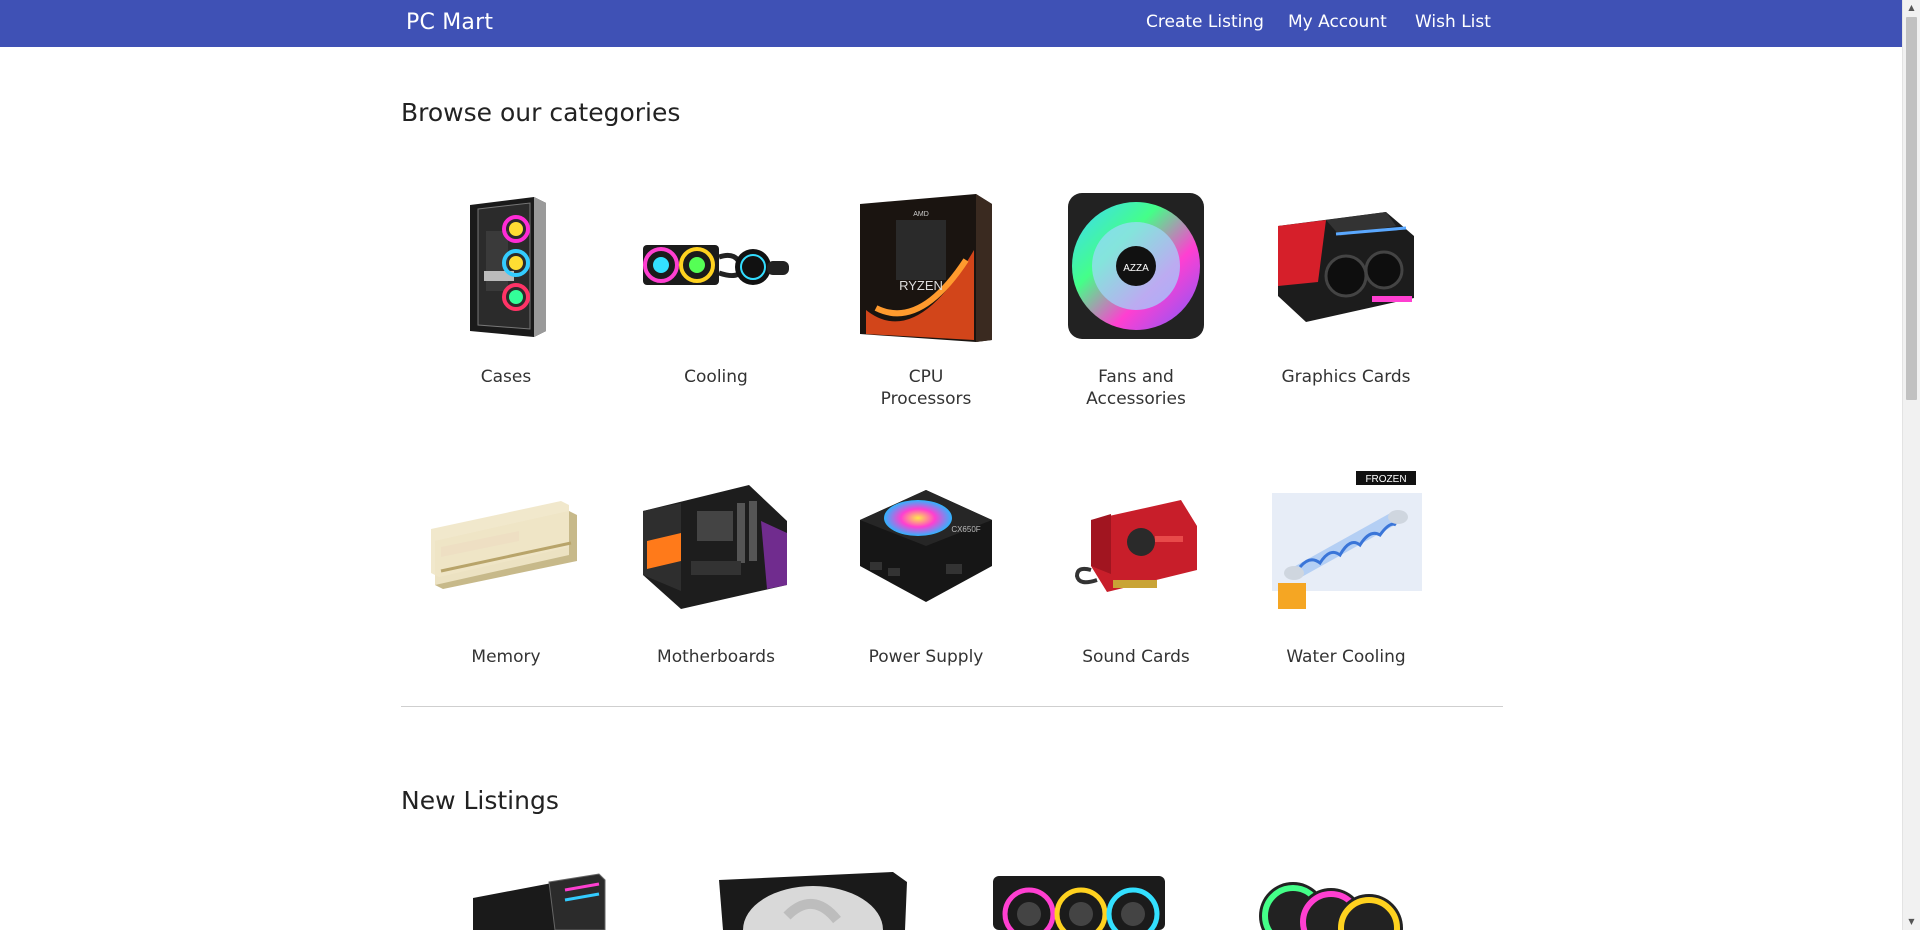  I want to click on category-cooling: Cooling, so click(716, 287).